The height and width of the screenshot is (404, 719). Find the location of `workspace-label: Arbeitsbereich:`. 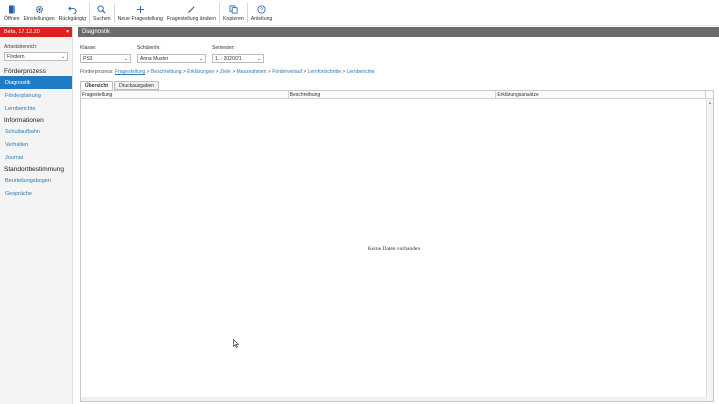

workspace-label: Arbeitsbereich: is located at coordinates (21, 47).